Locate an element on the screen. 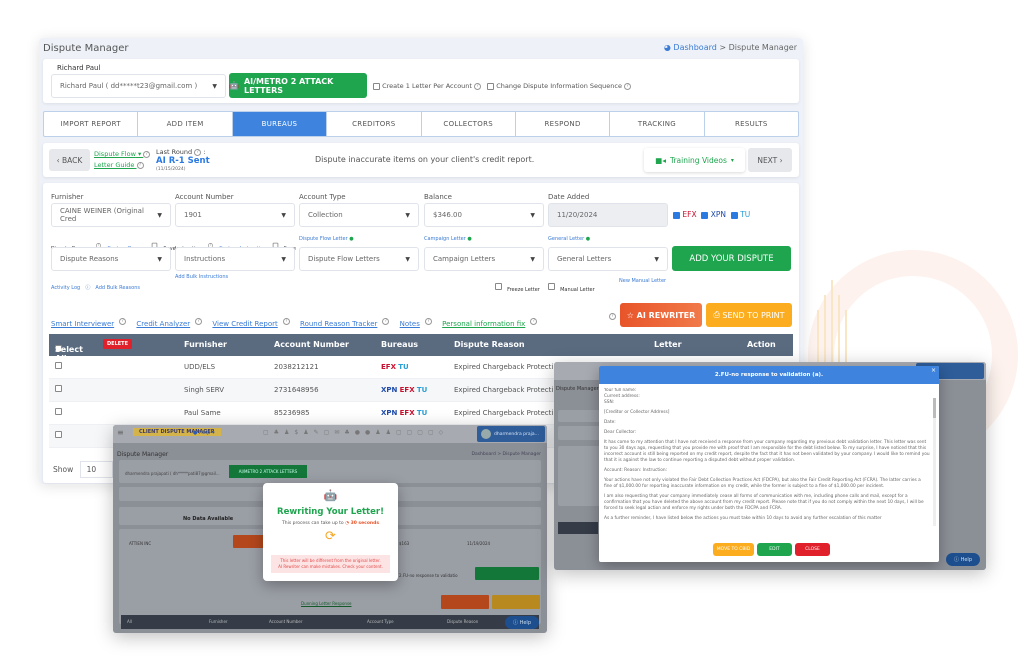 The image size is (1024, 671). account-type-select: Collection ▼ is located at coordinates (359, 215).